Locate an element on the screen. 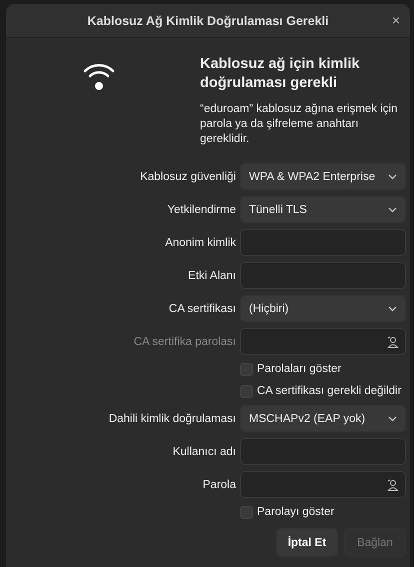 The image size is (414, 567). field-label: Parola is located at coordinates (219, 484).